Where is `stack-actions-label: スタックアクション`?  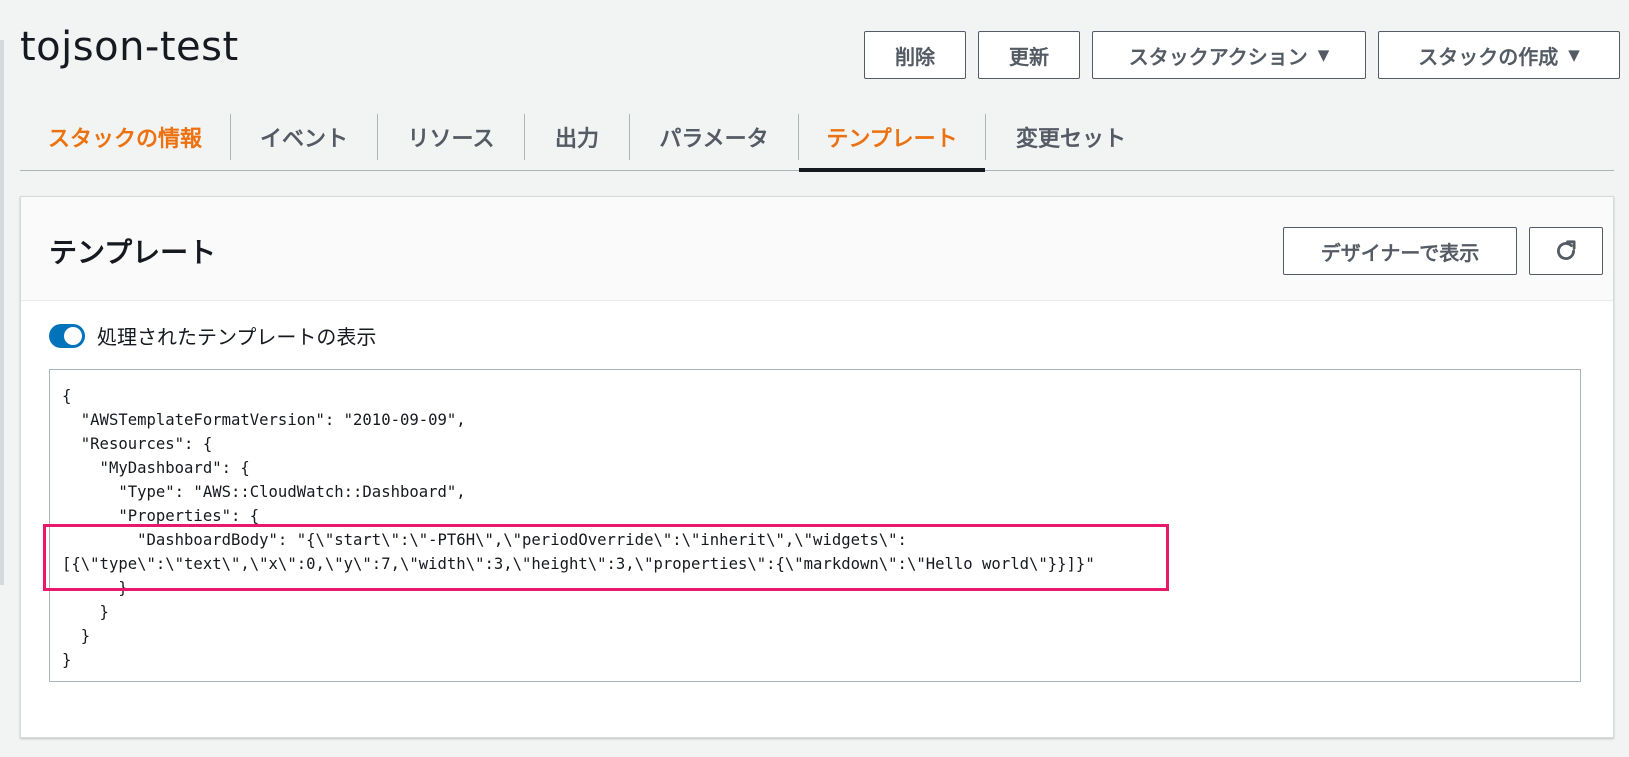 stack-actions-label: スタックアクション is located at coordinates (1218, 56).